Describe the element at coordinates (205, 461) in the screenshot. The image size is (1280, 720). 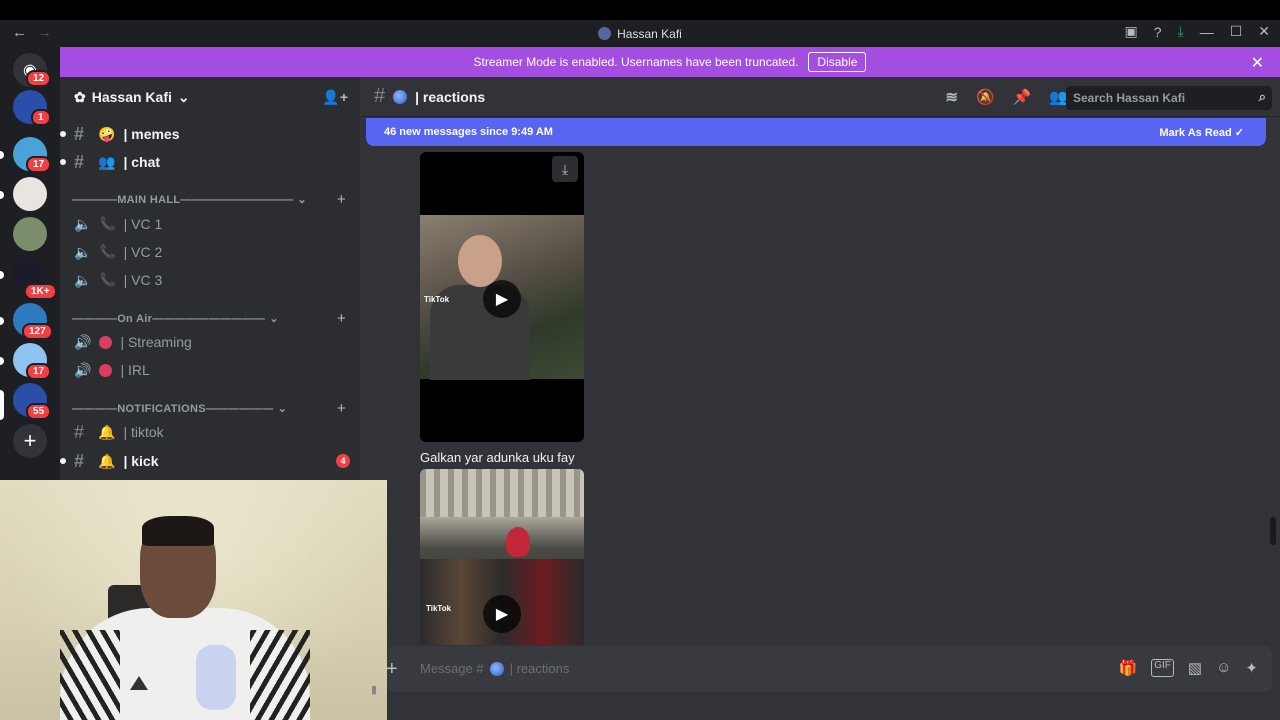
I see `channel-kick: # 🔔 | kick 4` at that location.